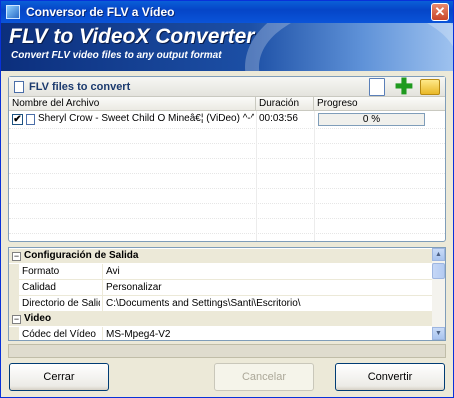 This screenshot has width=454, height=398. What do you see at coordinates (264, 377) in the screenshot?
I see `cancel-button: Cancelar` at bounding box center [264, 377].